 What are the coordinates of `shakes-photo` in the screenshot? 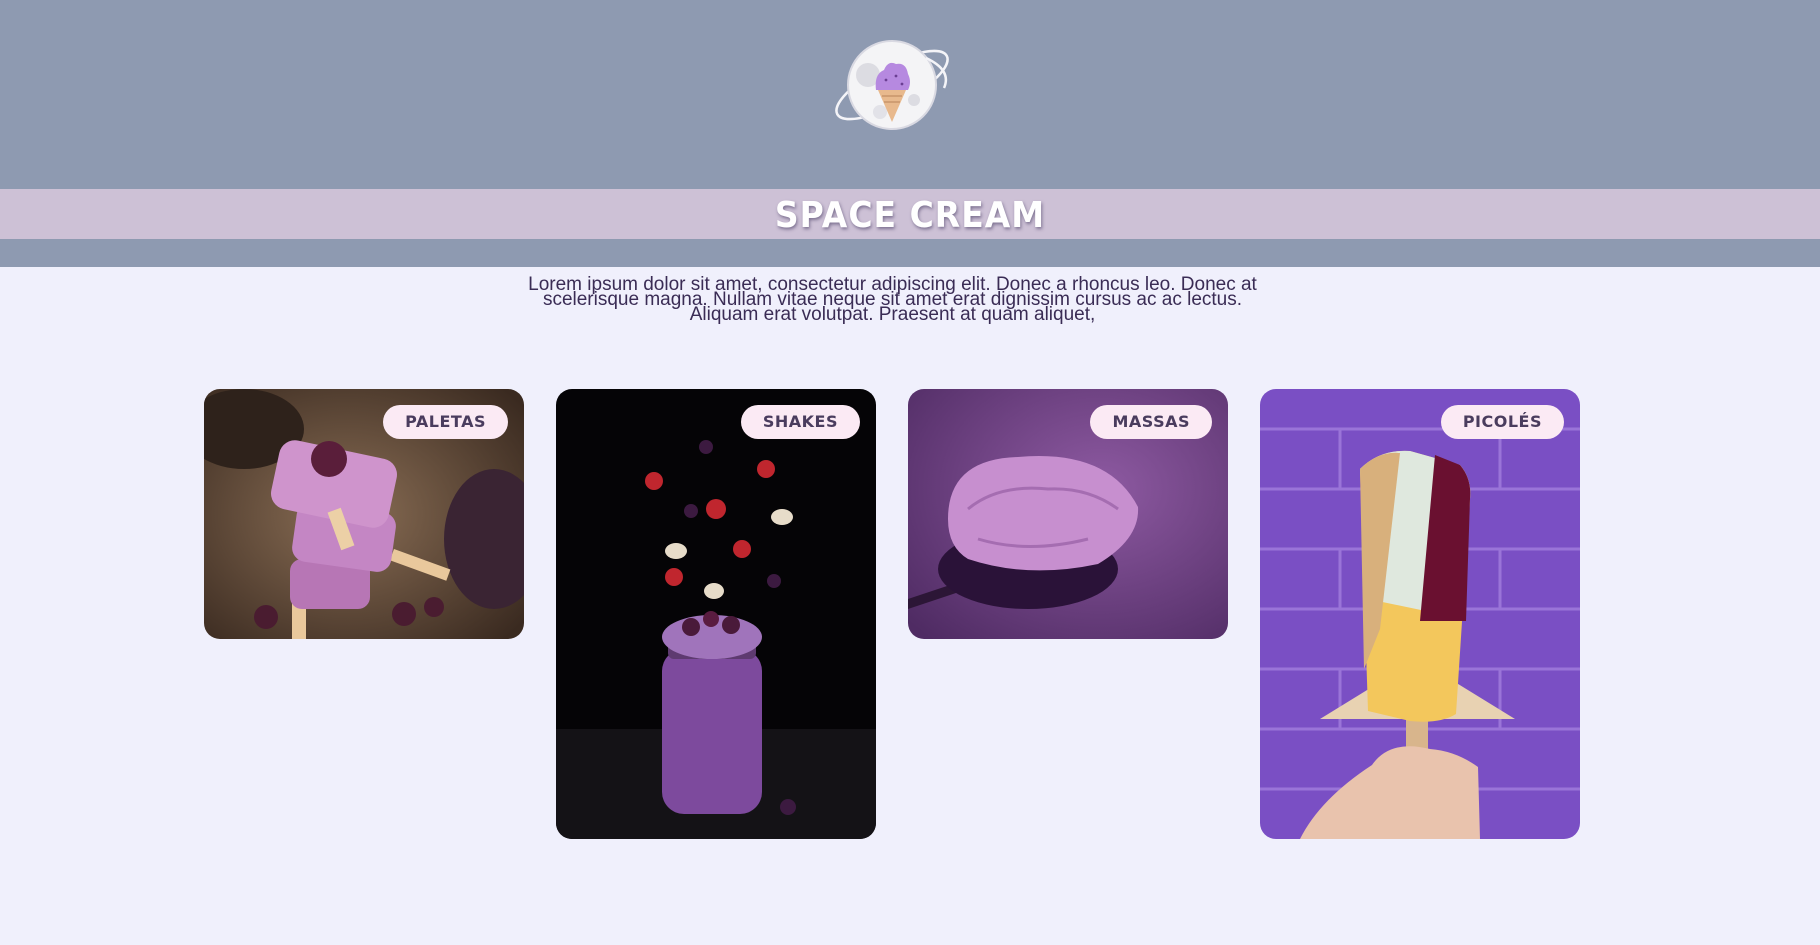 It's located at (716, 614).